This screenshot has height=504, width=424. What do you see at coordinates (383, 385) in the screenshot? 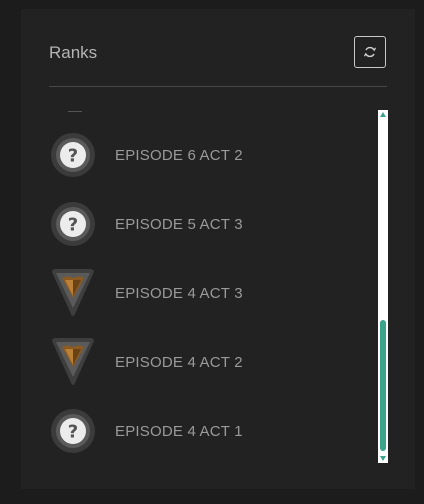
I see `scrollbar-thumb` at bounding box center [383, 385].